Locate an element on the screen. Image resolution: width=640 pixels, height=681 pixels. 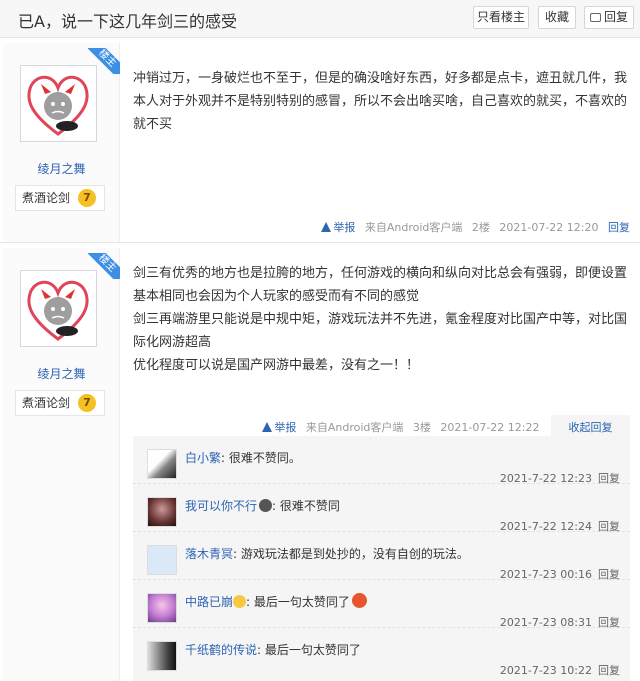
sub-reply-text-row: 白小繁: 很难不赞同。 is located at coordinates (243, 457).